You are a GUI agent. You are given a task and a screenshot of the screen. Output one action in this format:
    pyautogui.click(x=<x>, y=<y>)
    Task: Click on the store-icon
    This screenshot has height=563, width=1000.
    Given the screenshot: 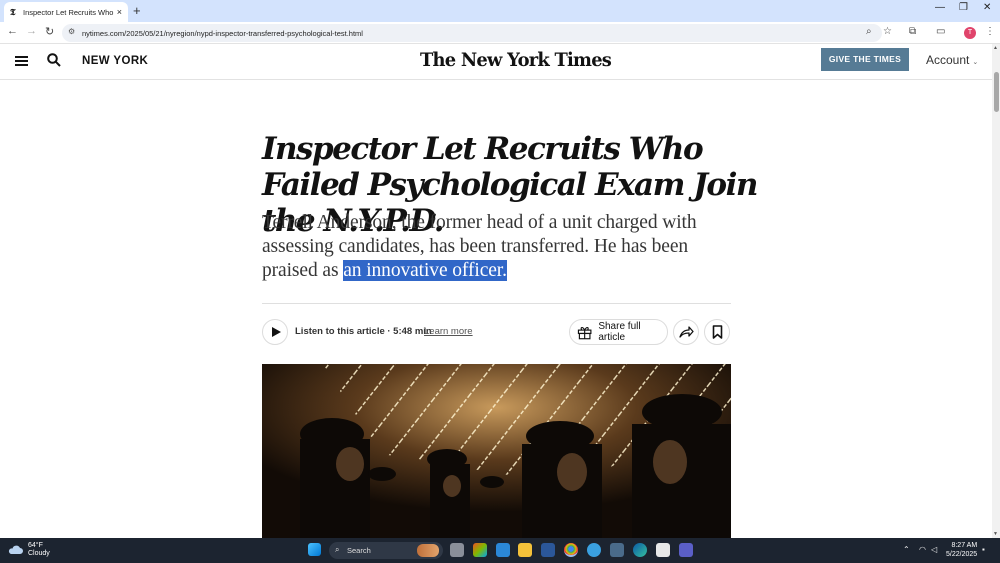 What is the action you would take?
    pyautogui.click(x=663, y=550)
    